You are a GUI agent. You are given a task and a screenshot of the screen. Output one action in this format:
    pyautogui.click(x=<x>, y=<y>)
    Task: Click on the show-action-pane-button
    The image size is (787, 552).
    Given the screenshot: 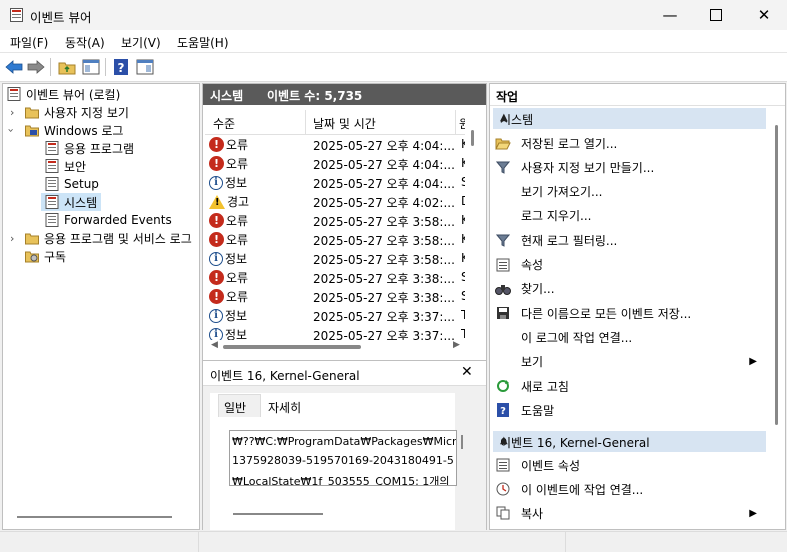 What is the action you would take?
    pyautogui.click(x=145, y=67)
    